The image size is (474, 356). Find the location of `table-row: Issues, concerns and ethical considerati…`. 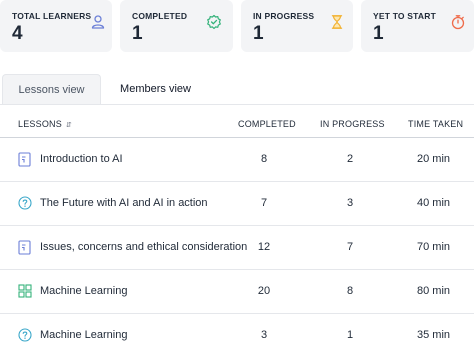

table-row: Issues, concerns and ethical considerati… is located at coordinates (237, 248).